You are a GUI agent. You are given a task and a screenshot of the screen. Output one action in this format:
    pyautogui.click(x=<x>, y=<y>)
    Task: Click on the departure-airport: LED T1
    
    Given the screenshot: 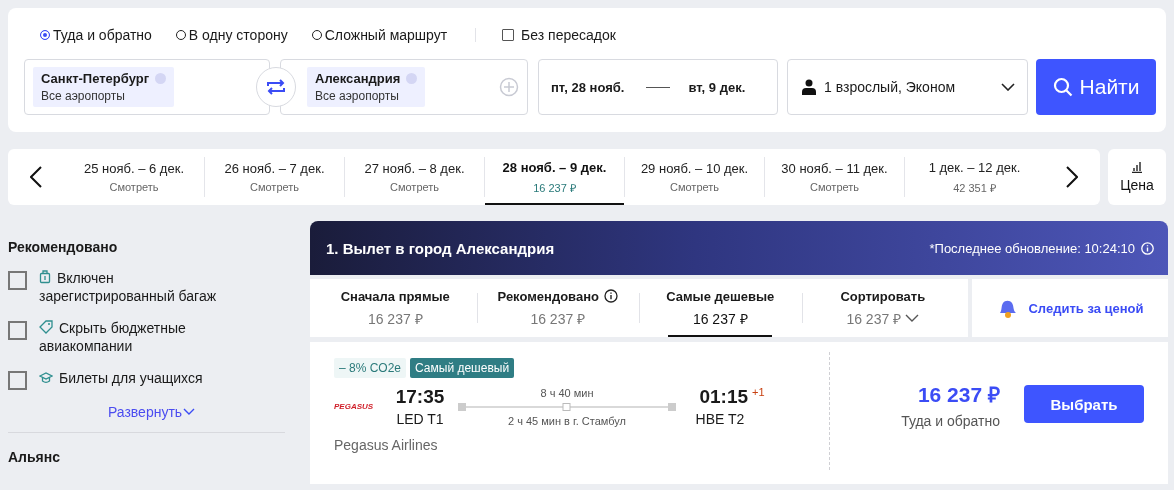 What is the action you would take?
    pyautogui.click(x=420, y=419)
    